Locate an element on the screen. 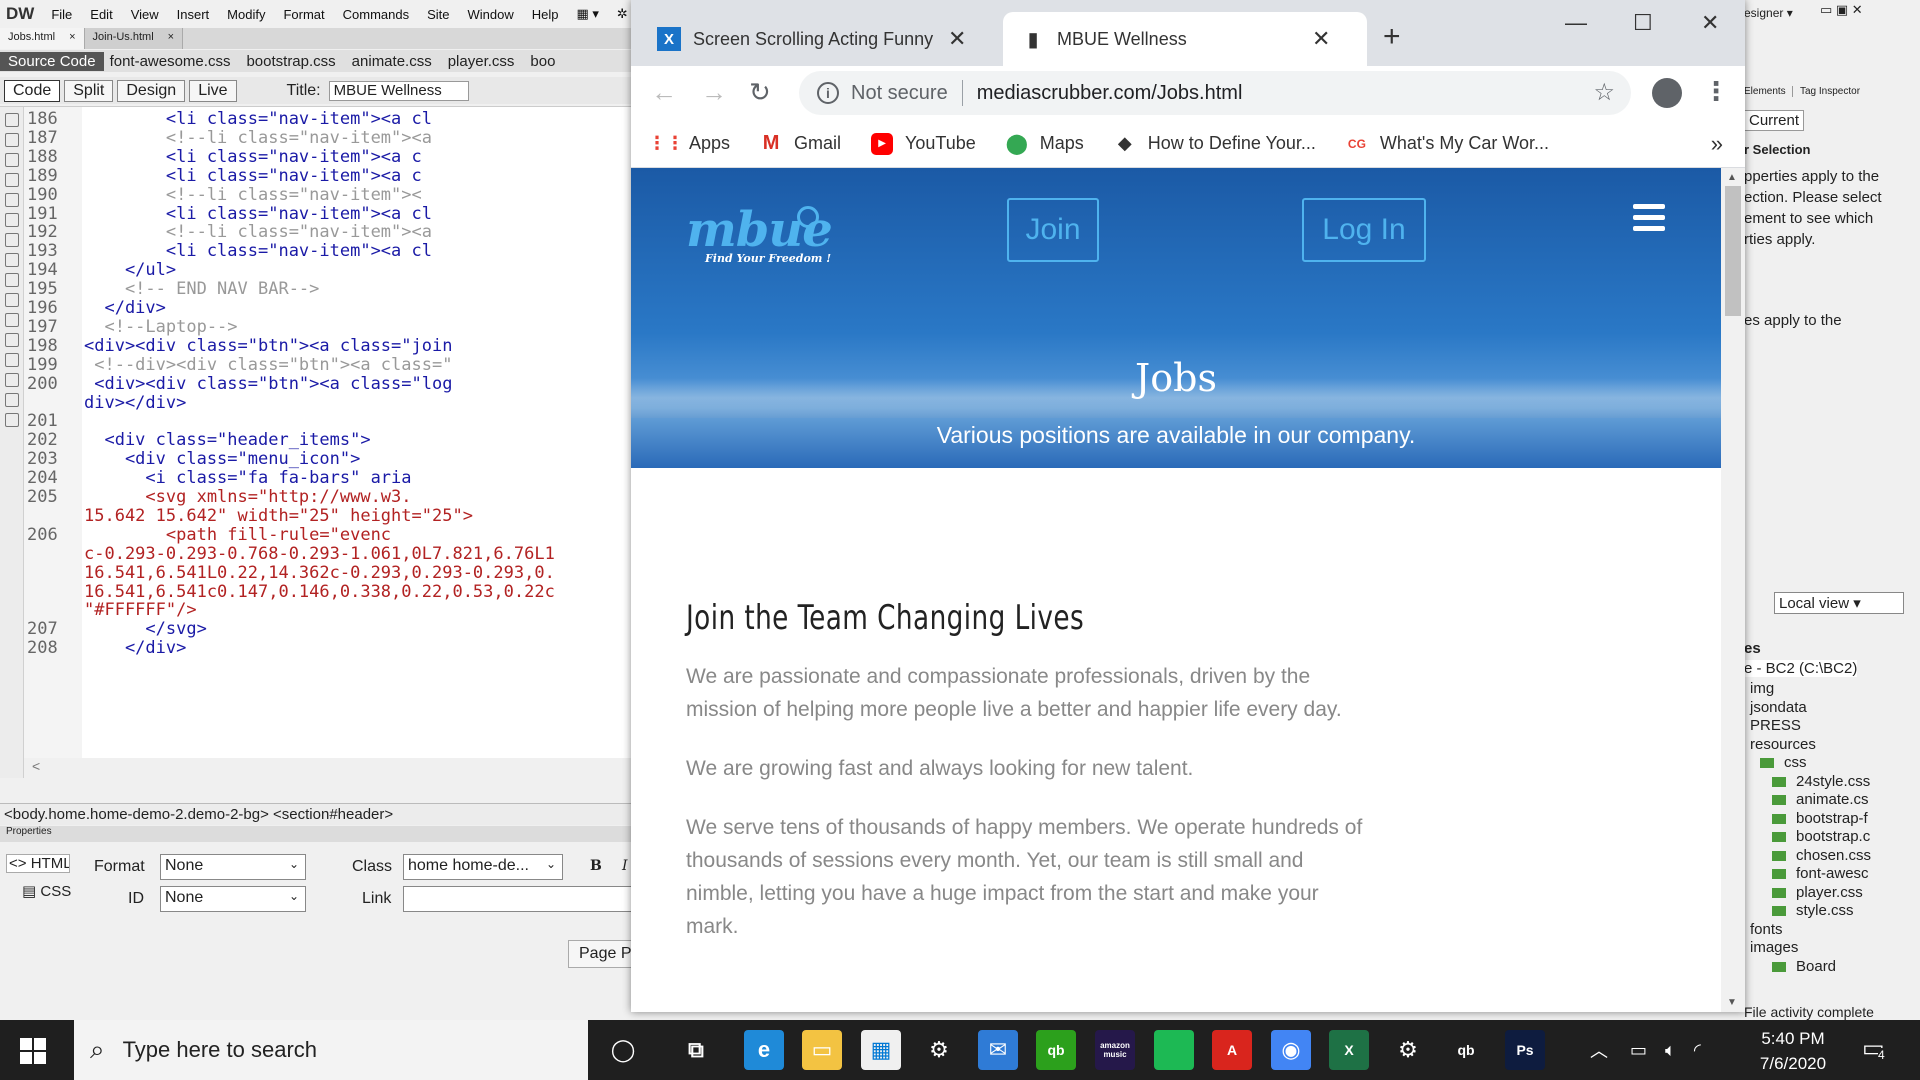 The image size is (1920, 1080). notification-center-icon: ▭ 4 is located at coordinates (1877, 1049).